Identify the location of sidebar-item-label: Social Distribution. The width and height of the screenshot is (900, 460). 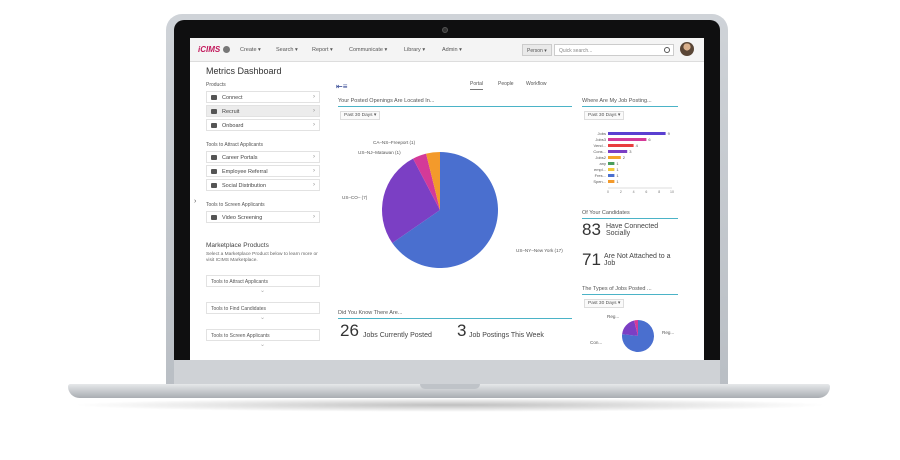
(244, 186).